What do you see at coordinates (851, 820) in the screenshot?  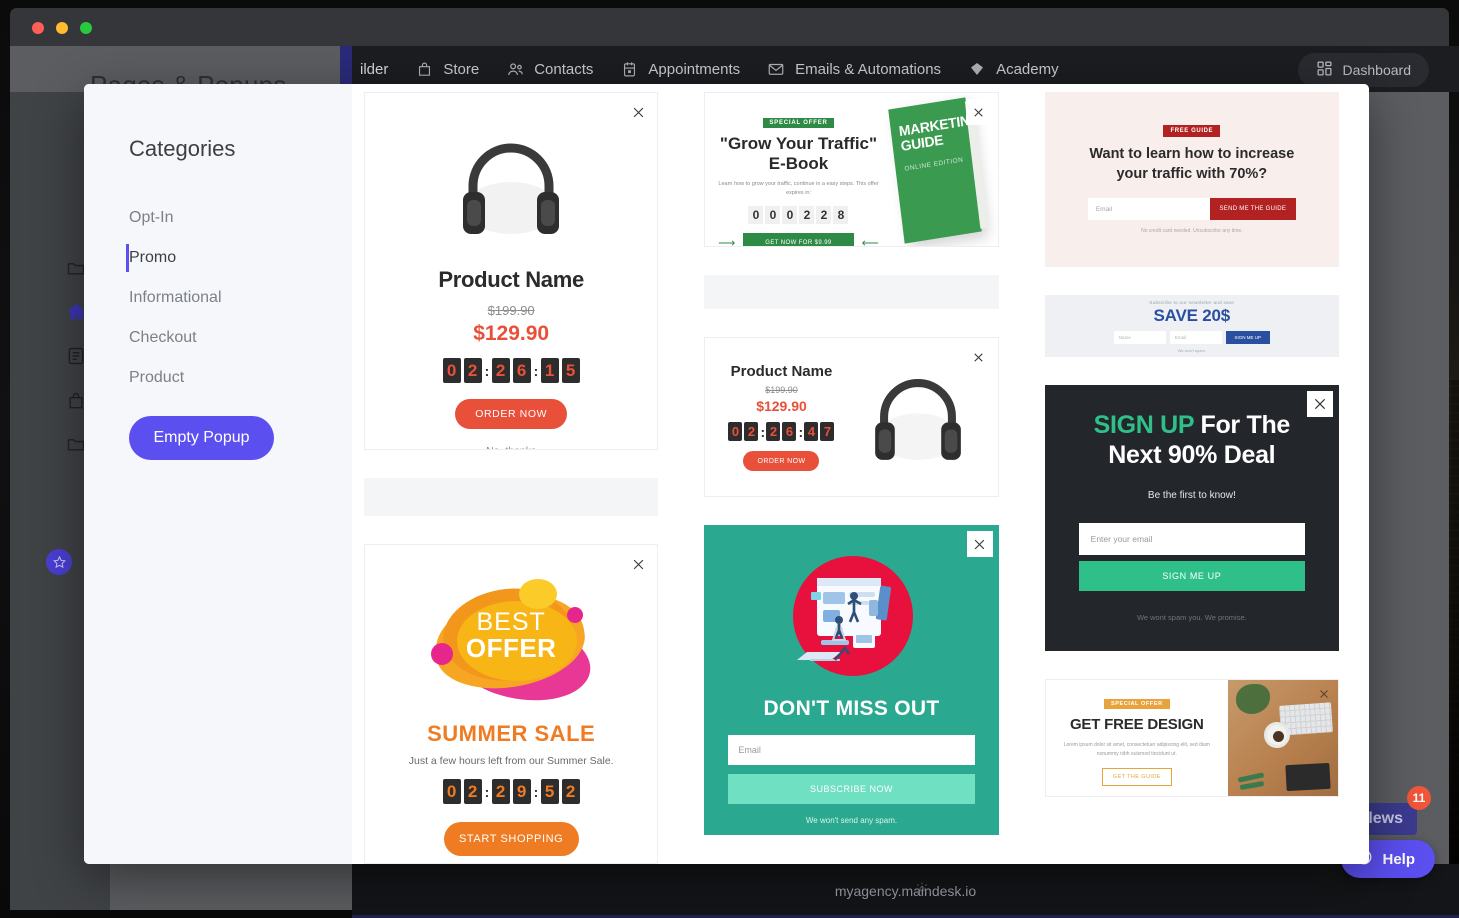 I see `spam-note: We won't send any spam.` at bounding box center [851, 820].